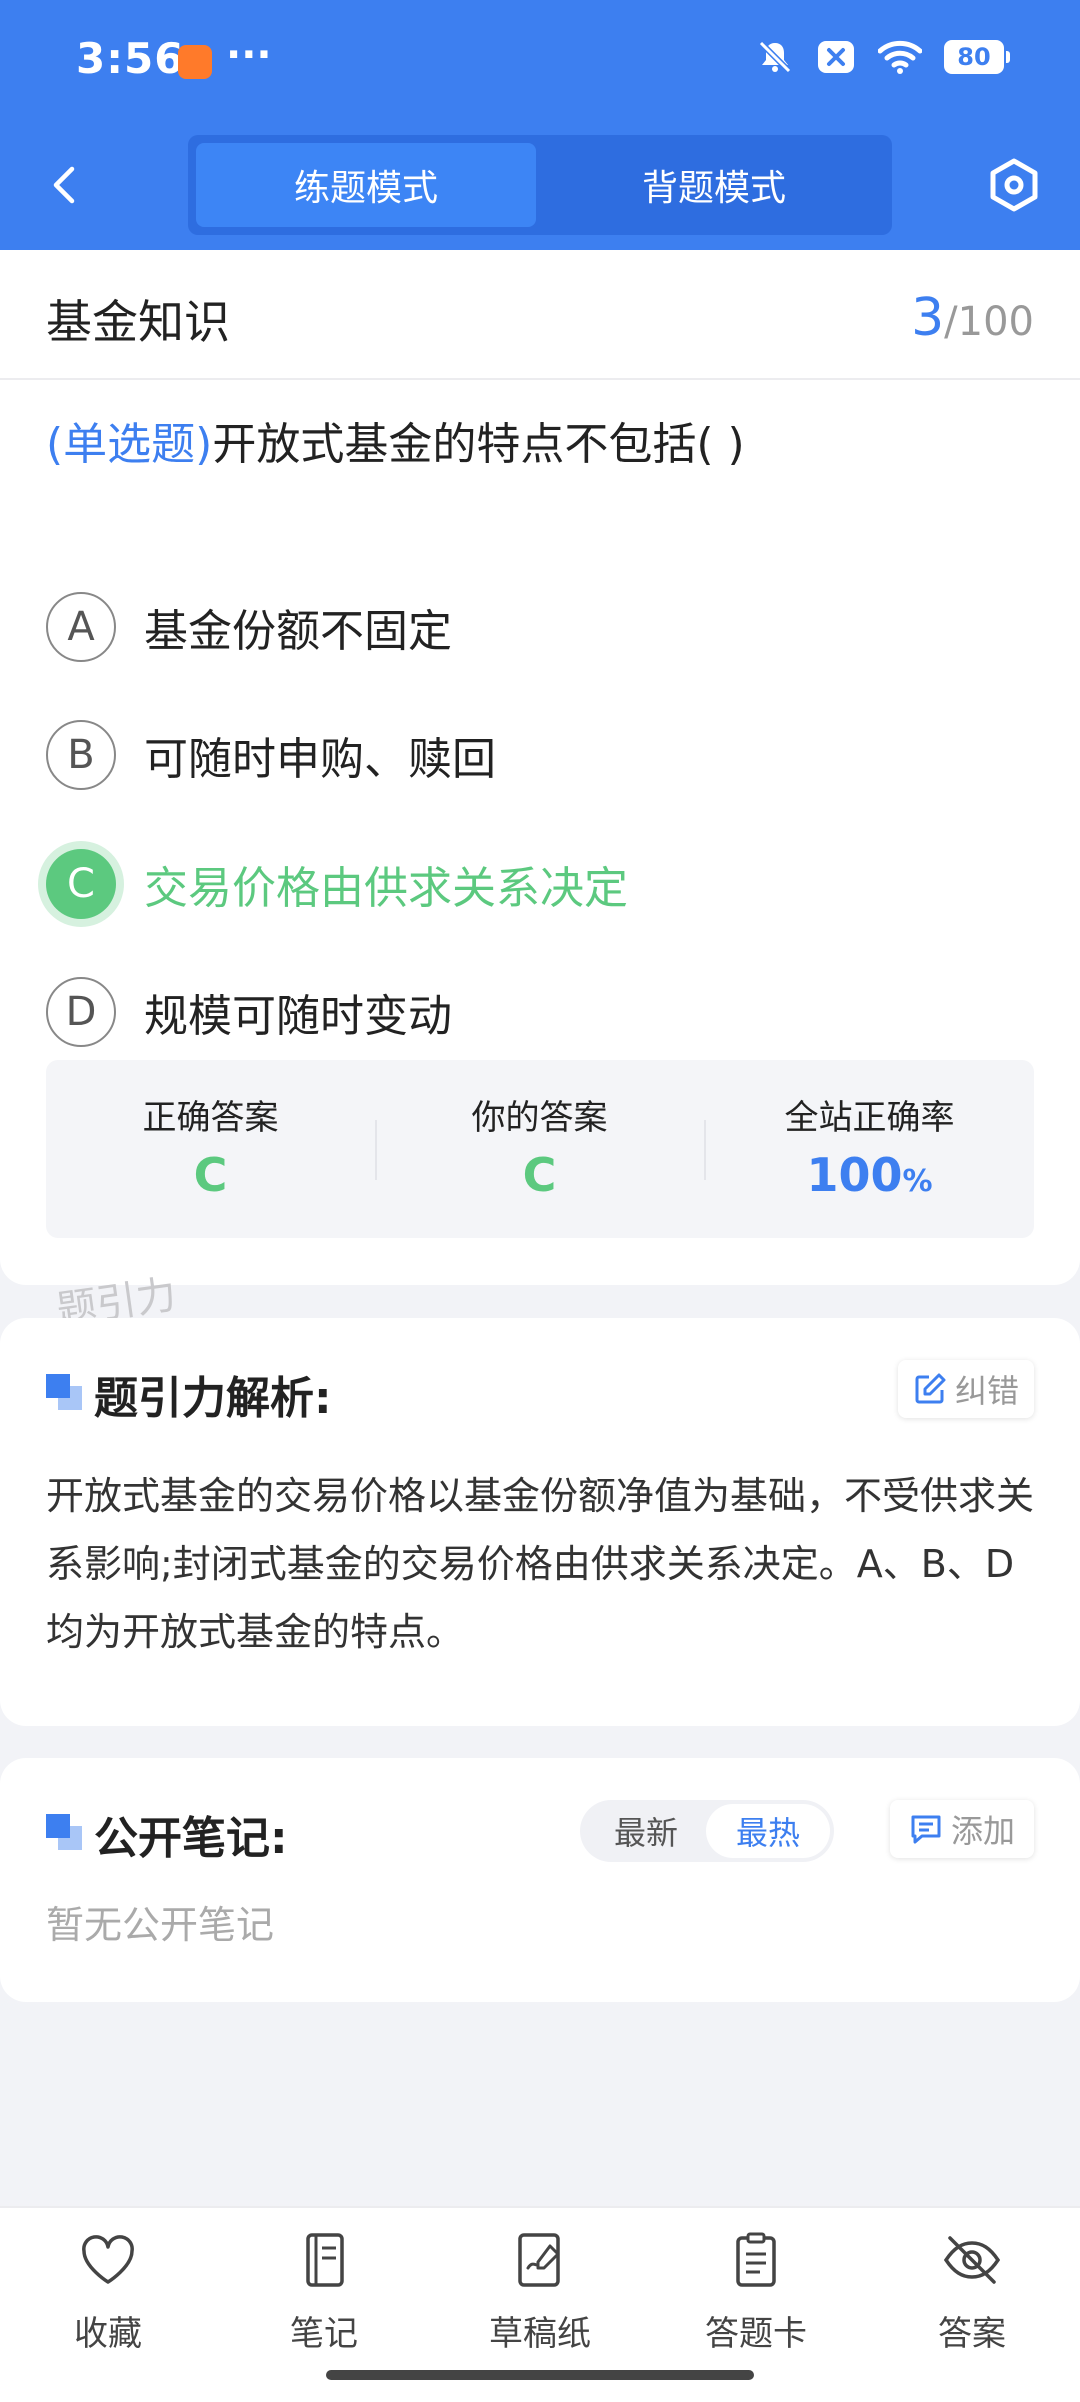 The height and width of the screenshot is (2402, 1080). What do you see at coordinates (540, 2334) in the screenshot?
I see `draft-paper-label: 草稿纸` at bounding box center [540, 2334].